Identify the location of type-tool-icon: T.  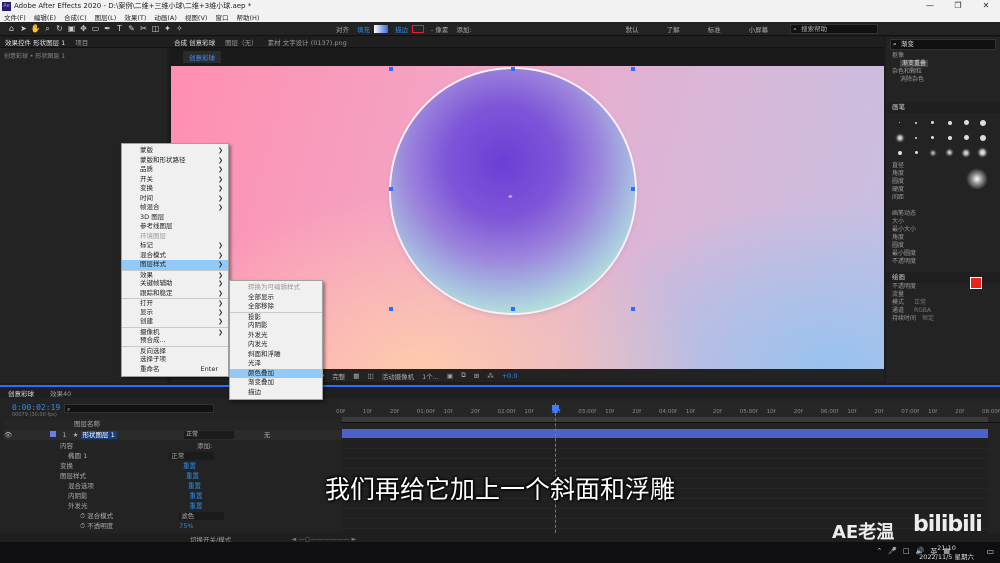
(119, 28).